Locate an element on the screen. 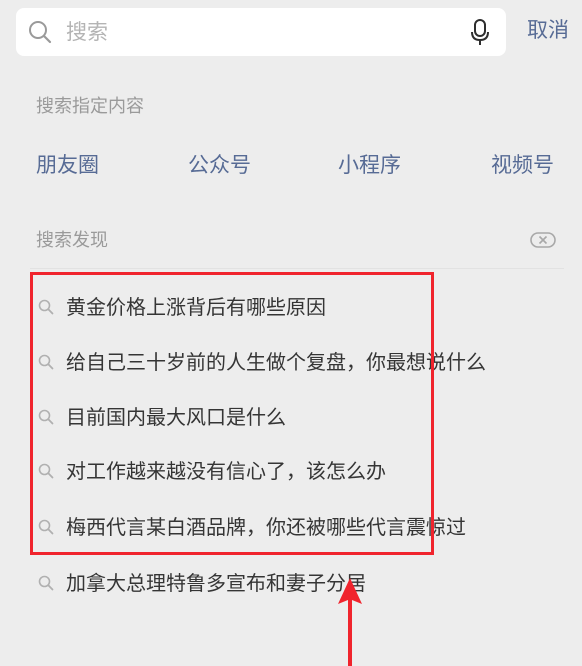 The height and width of the screenshot is (666, 582). suggestion-item: 加拿大总理特鲁多宣布和妻子分居 is located at coordinates (298, 583).